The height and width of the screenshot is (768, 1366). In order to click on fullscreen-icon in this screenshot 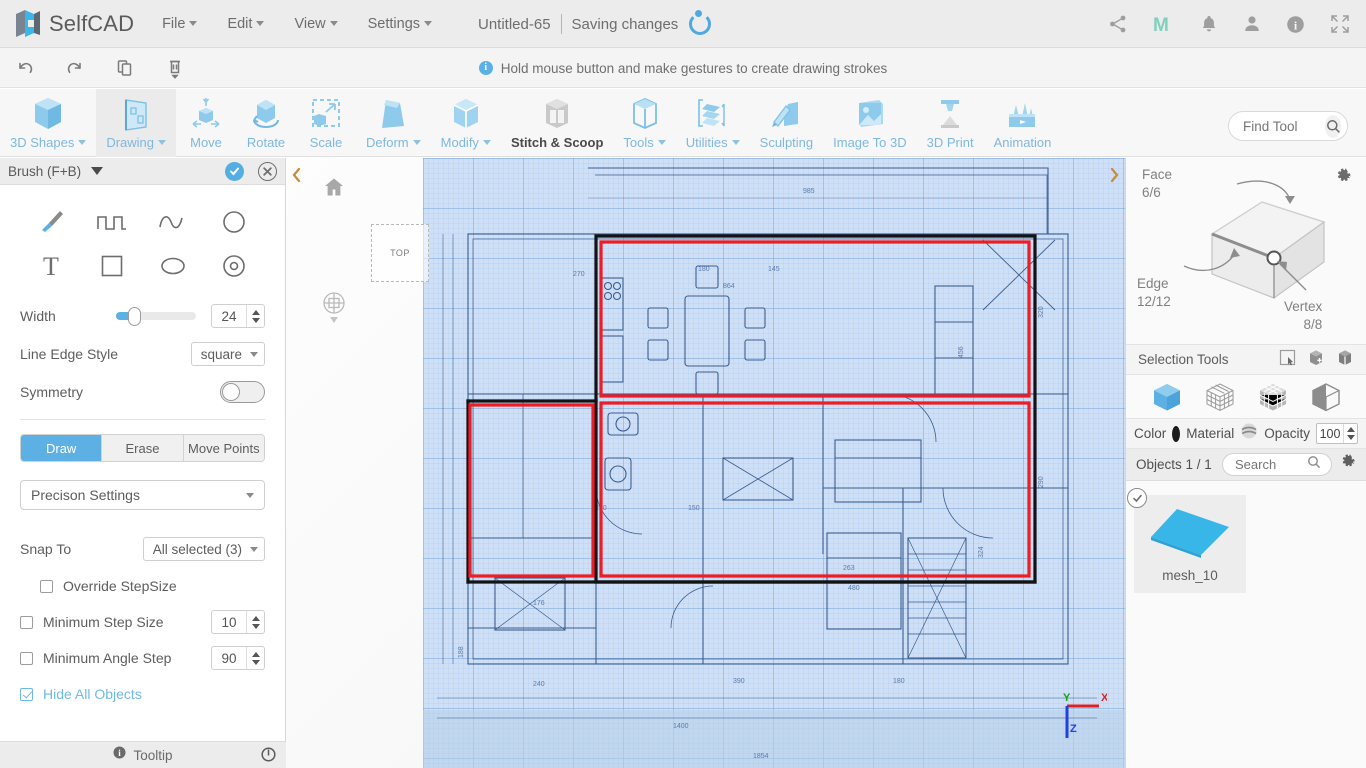, I will do `click(1340, 24)`.